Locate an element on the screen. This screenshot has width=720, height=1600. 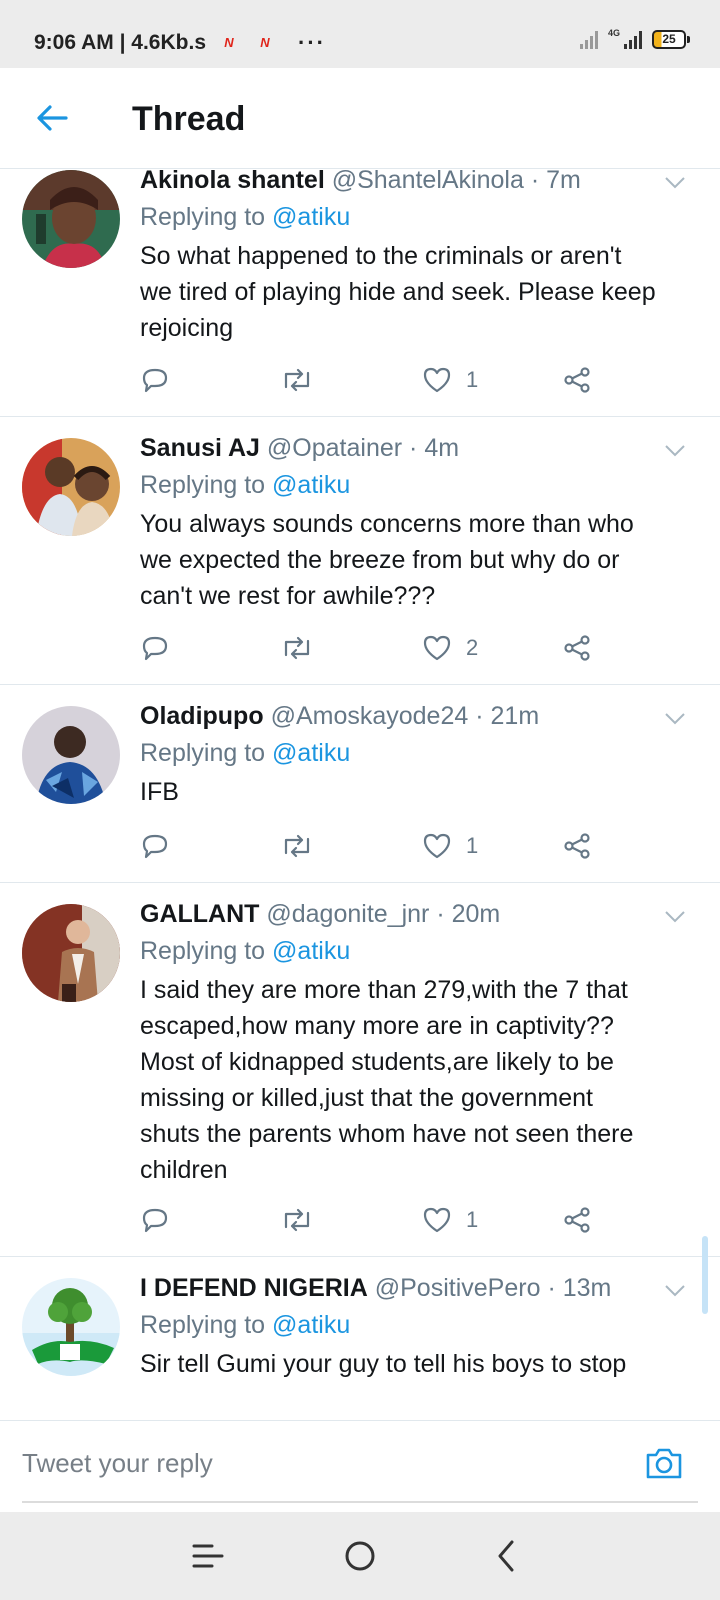
tweet-header: Sanusi AJ @Opatainer · 4m is located at coordinates (299, 448).